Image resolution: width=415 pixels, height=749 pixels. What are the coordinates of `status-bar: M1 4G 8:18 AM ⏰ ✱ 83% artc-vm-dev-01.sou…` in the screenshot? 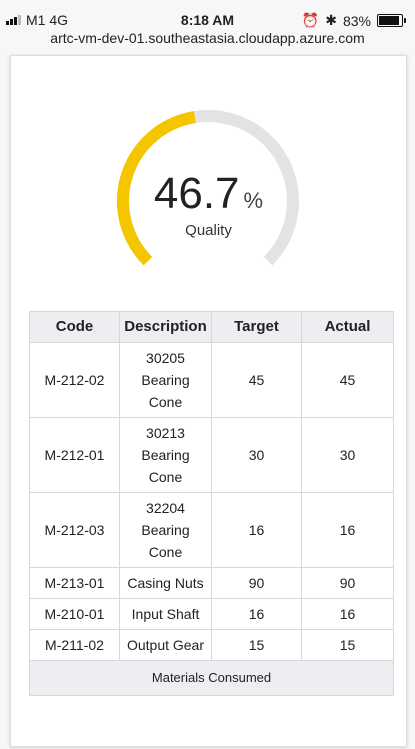 It's located at (207, 25).